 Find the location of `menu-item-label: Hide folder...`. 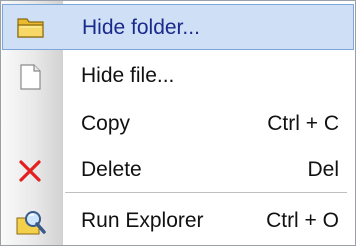

menu-item-label: Hide folder... is located at coordinates (141, 27).